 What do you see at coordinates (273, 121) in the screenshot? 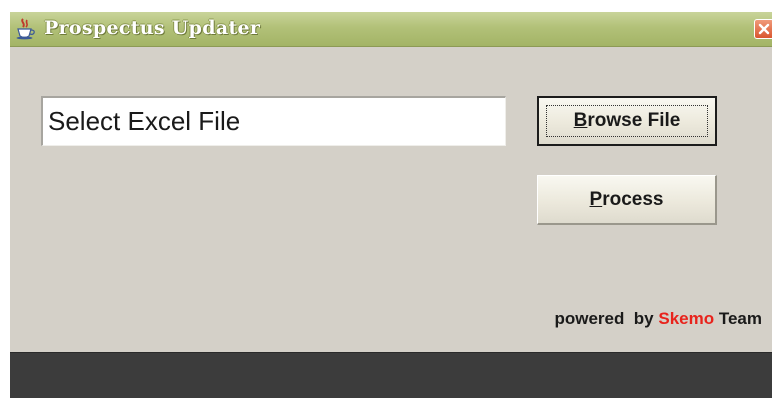
I see `excel-file-path-input` at bounding box center [273, 121].